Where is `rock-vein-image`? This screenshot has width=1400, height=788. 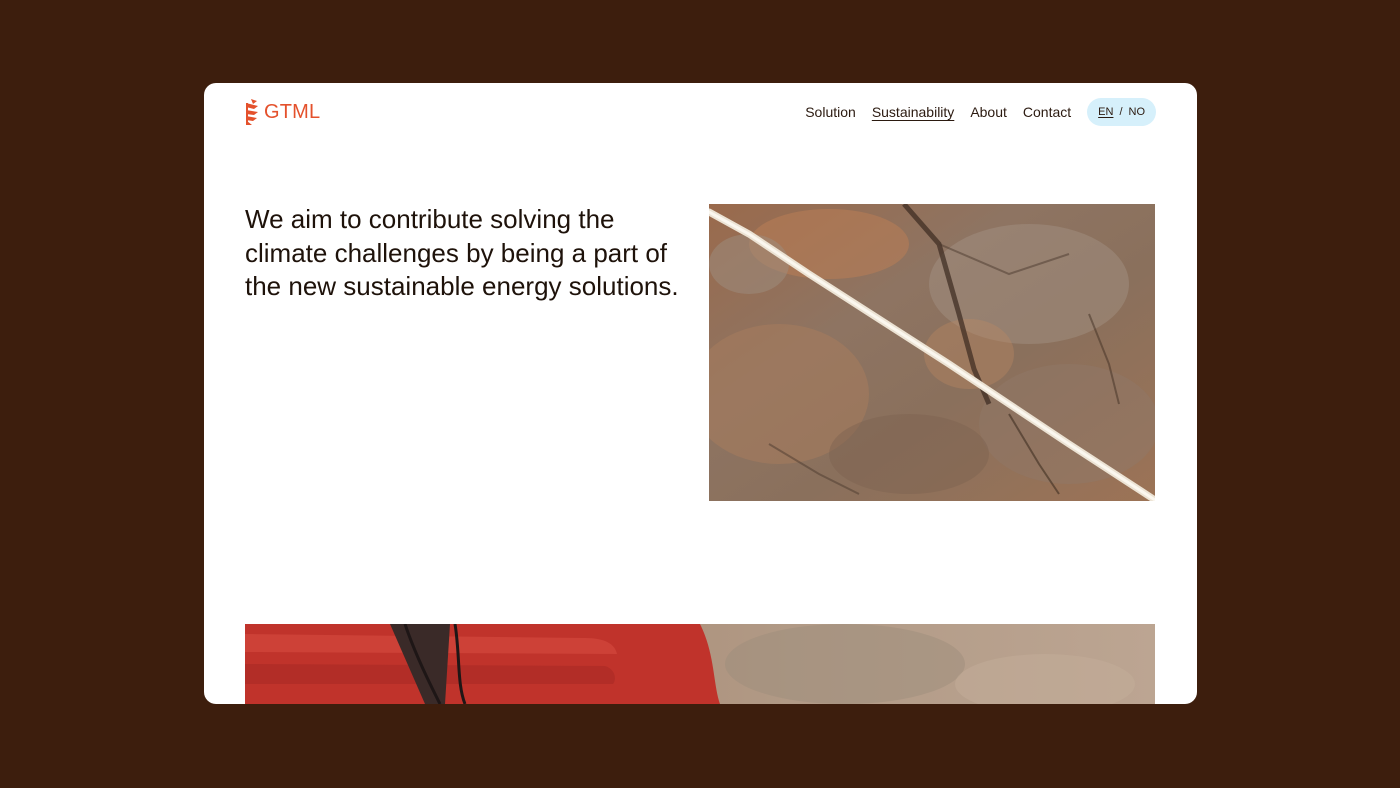
rock-vein-image is located at coordinates (932, 352).